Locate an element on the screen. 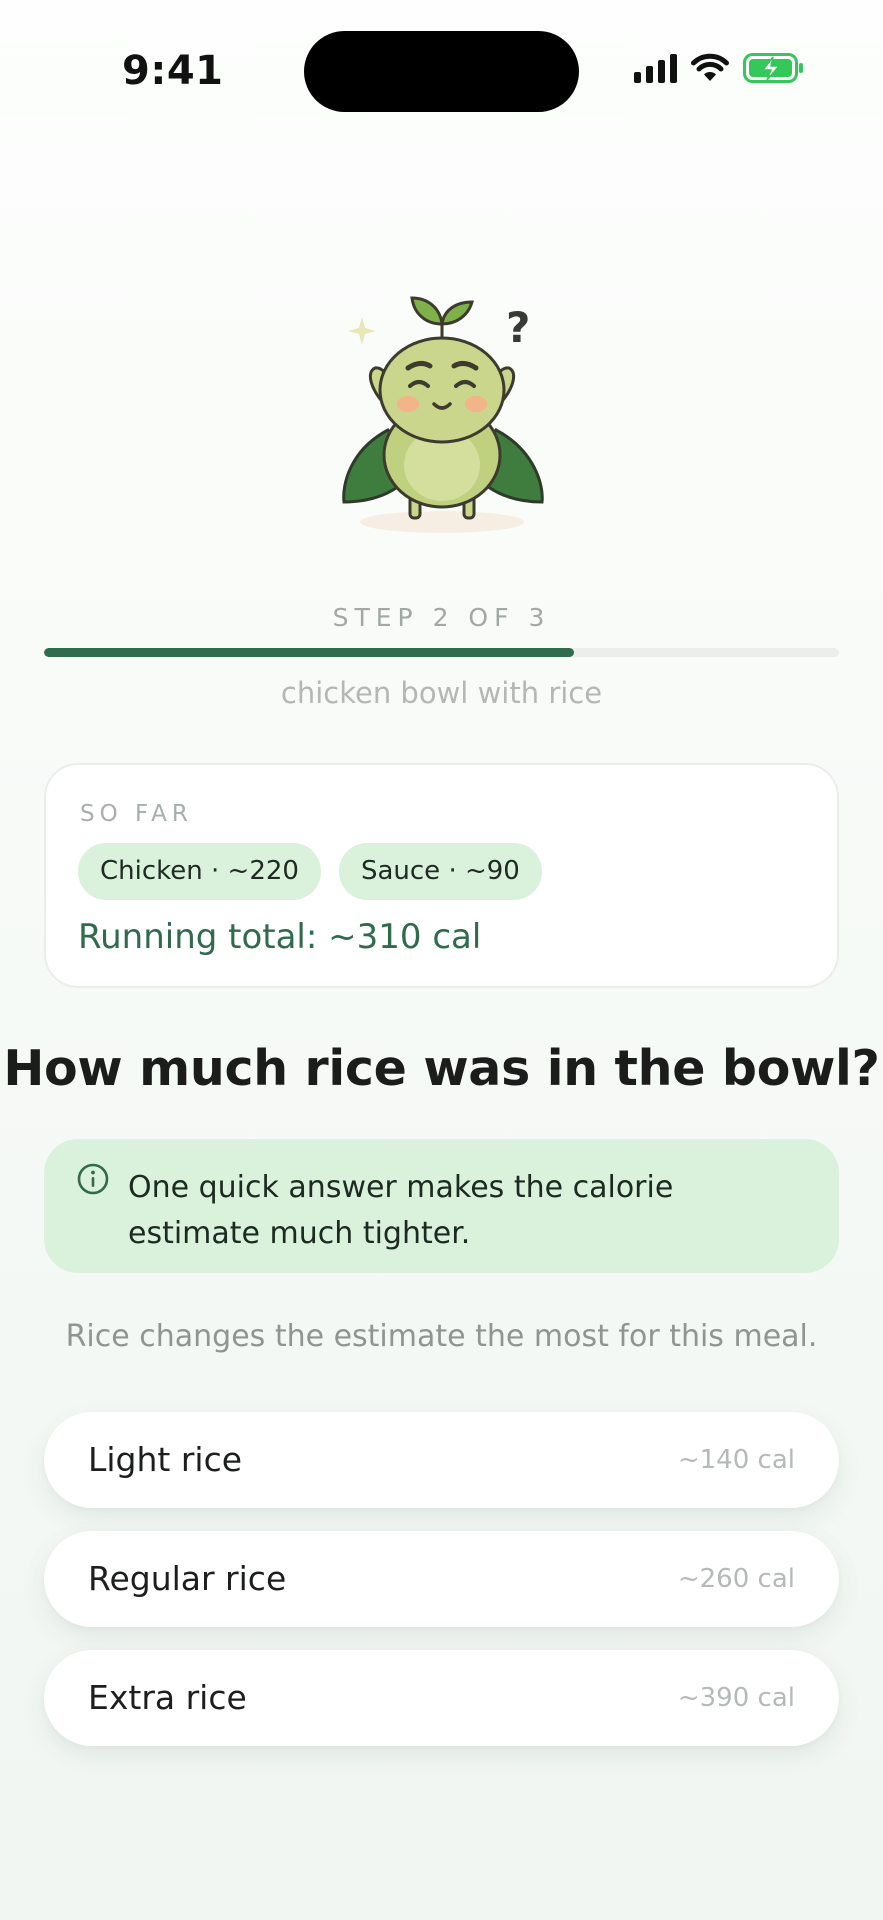 The height and width of the screenshot is (1920, 883). progress-bar is located at coordinates (441, 652).